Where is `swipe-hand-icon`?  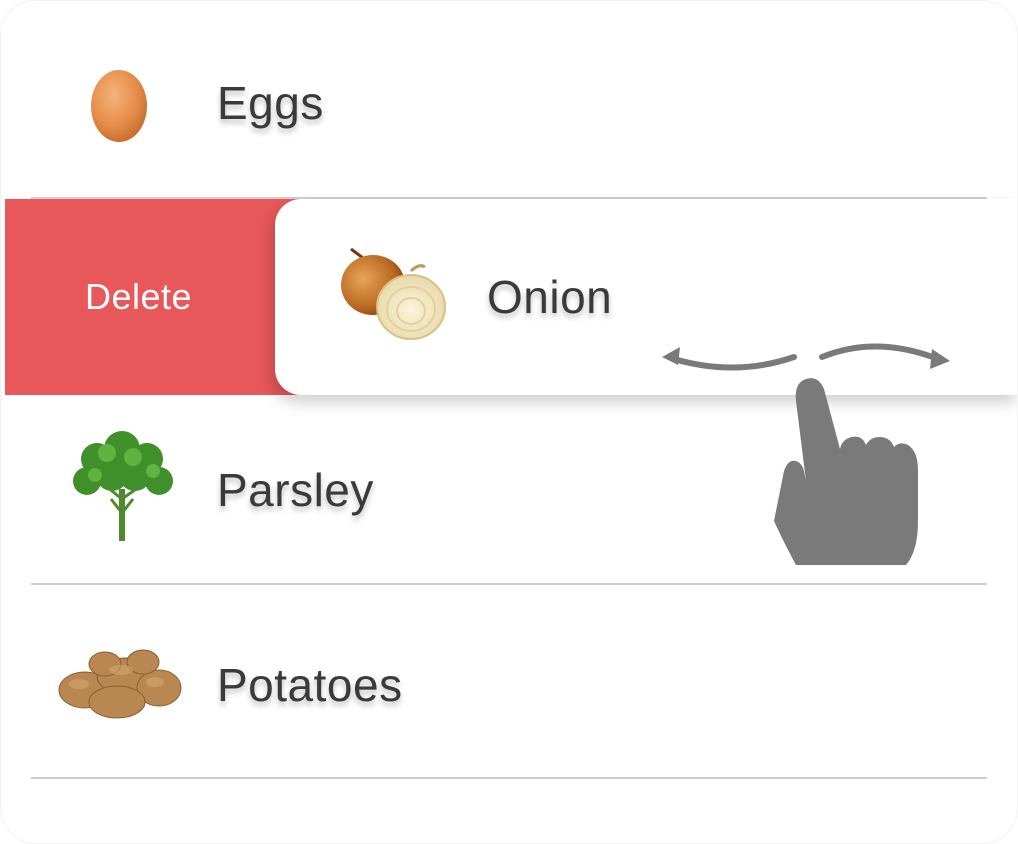
swipe-hand-icon is located at coordinates (806, 454).